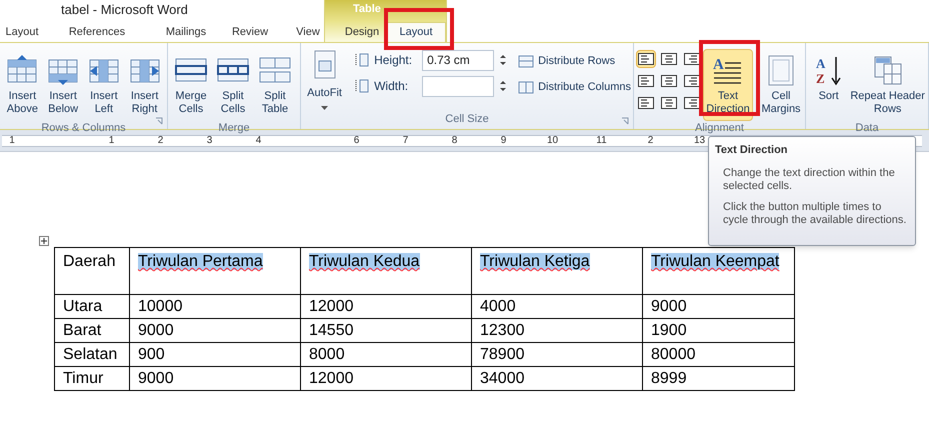 This screenshot has height=443, width=929. Describe the element at coordinates (357, 141) in the screenshot. I see `ruler-number: 6` at that location.